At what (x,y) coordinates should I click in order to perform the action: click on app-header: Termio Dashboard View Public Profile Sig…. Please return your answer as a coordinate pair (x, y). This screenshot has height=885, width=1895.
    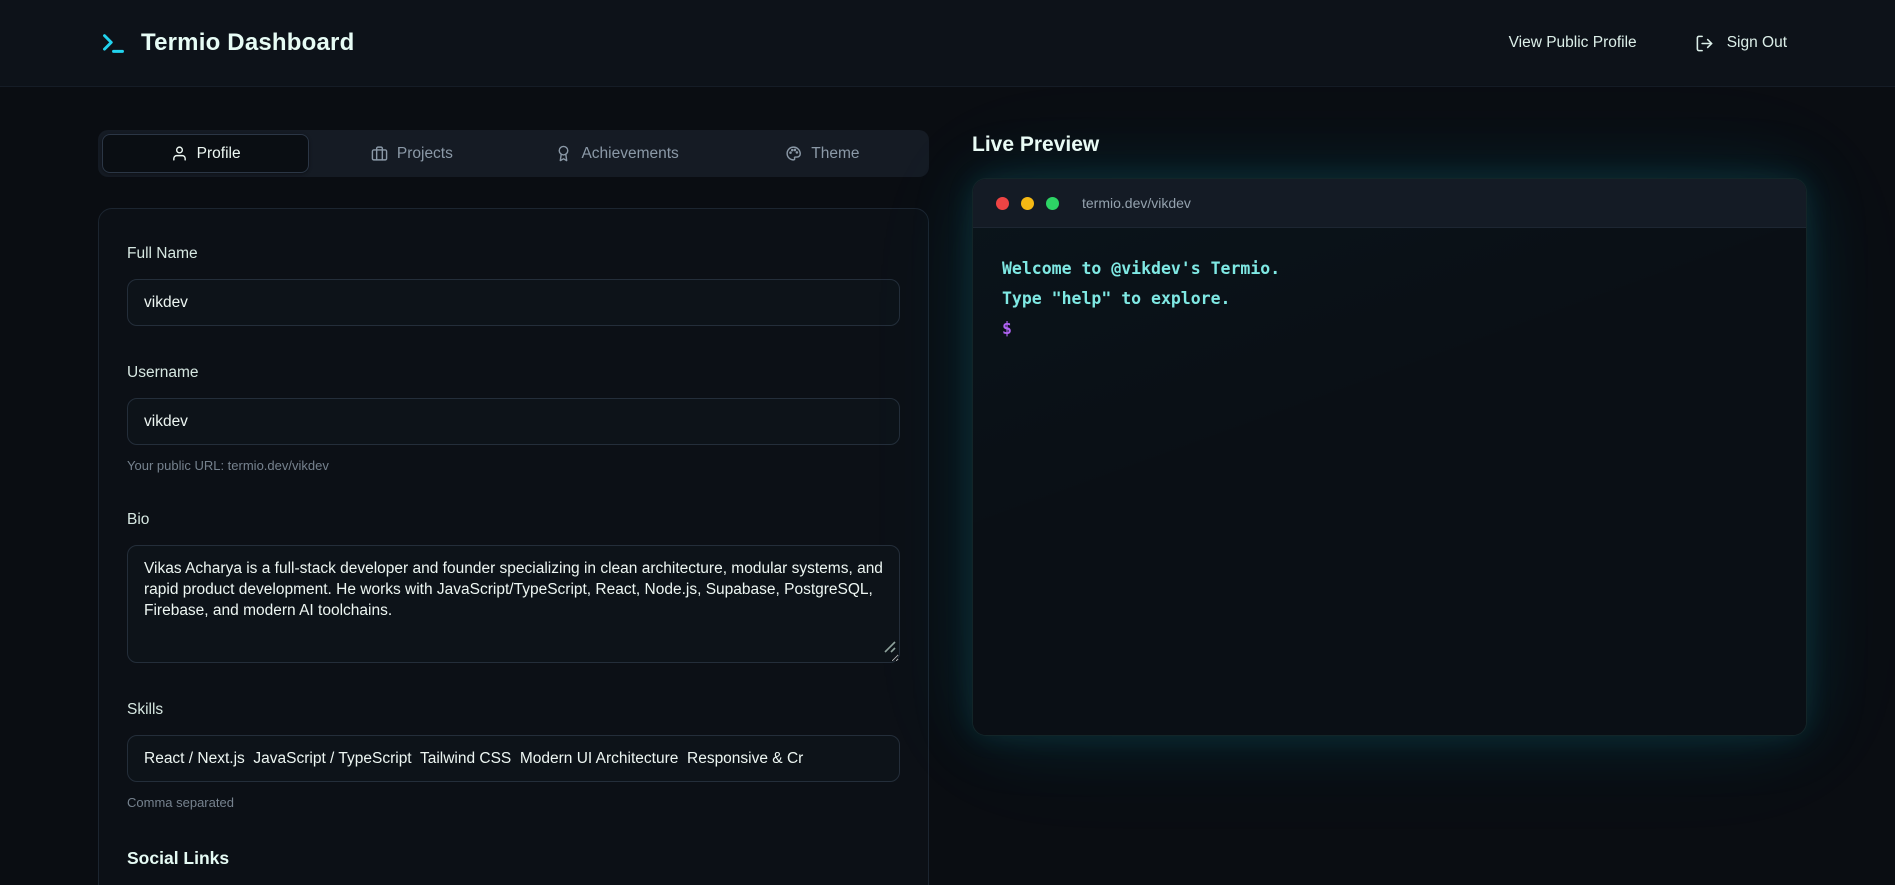
    Looking at the image, I should click on (947, 43).